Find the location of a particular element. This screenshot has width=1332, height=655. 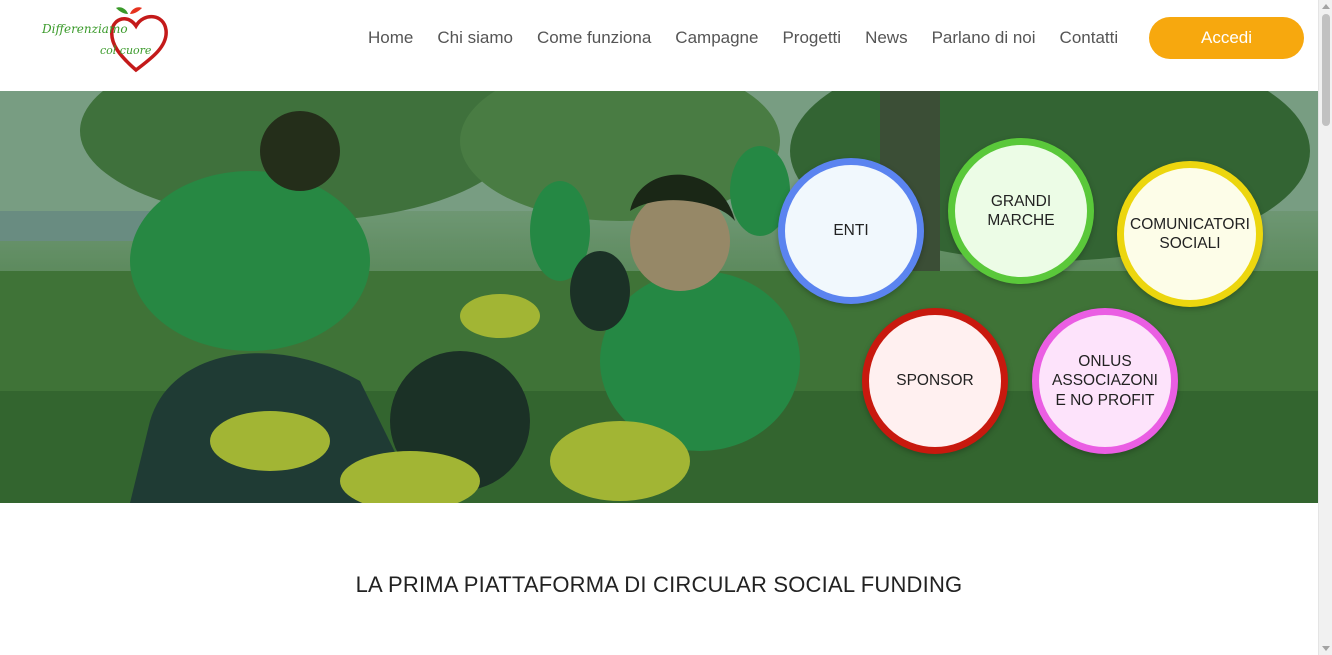

nav-chi-siamo: Chi siamo is located at coordinates (475, 38).